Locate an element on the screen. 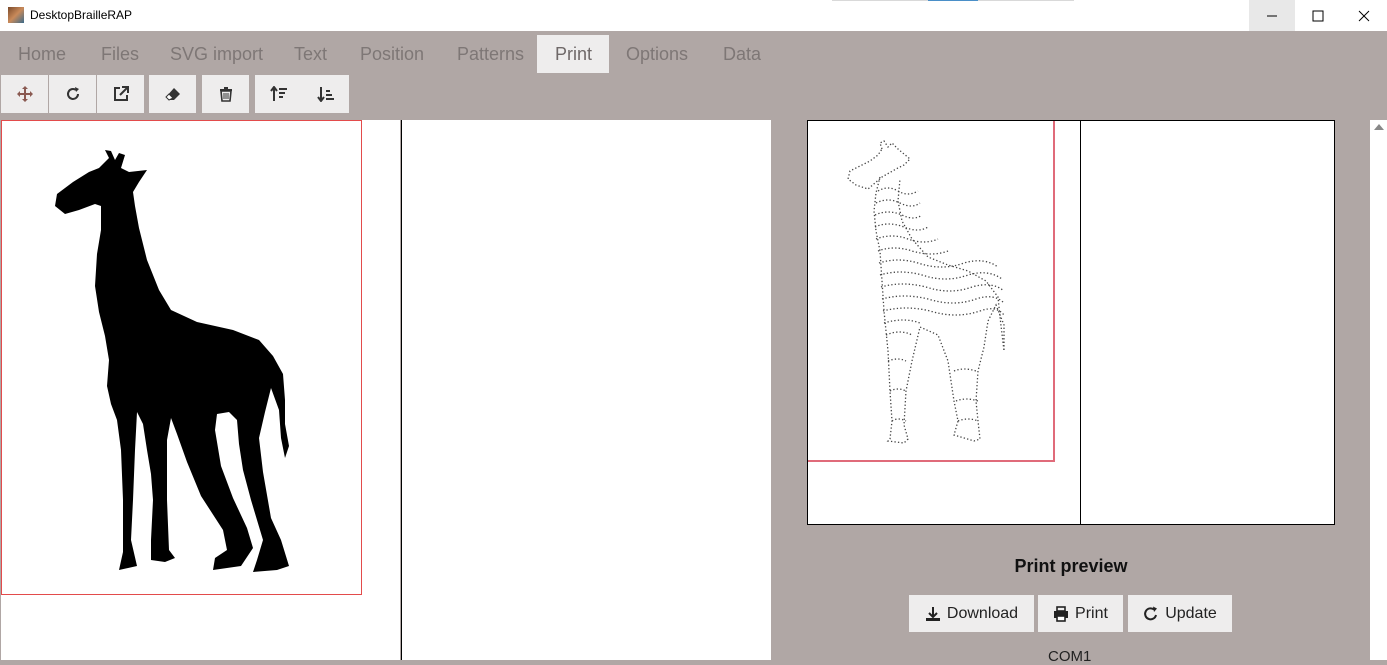  eraser-icon is located at coordinates (172, 94).